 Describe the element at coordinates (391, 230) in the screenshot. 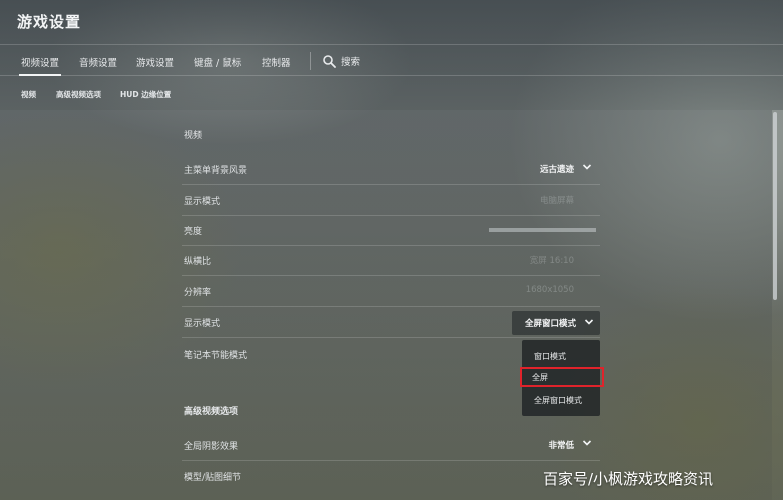

I see `setting-row-brightness: 亮度` at that location.